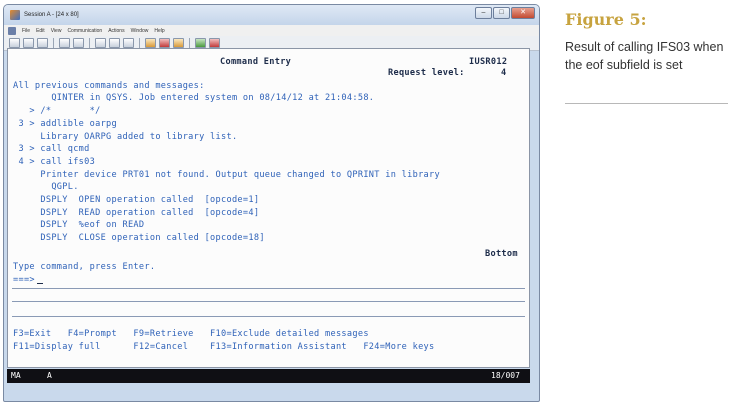  What do you see at coordinates (79, 225) in the screenshot?
I see `message-line: DSPLY %eof on READ` at bounding box center [79, 225].